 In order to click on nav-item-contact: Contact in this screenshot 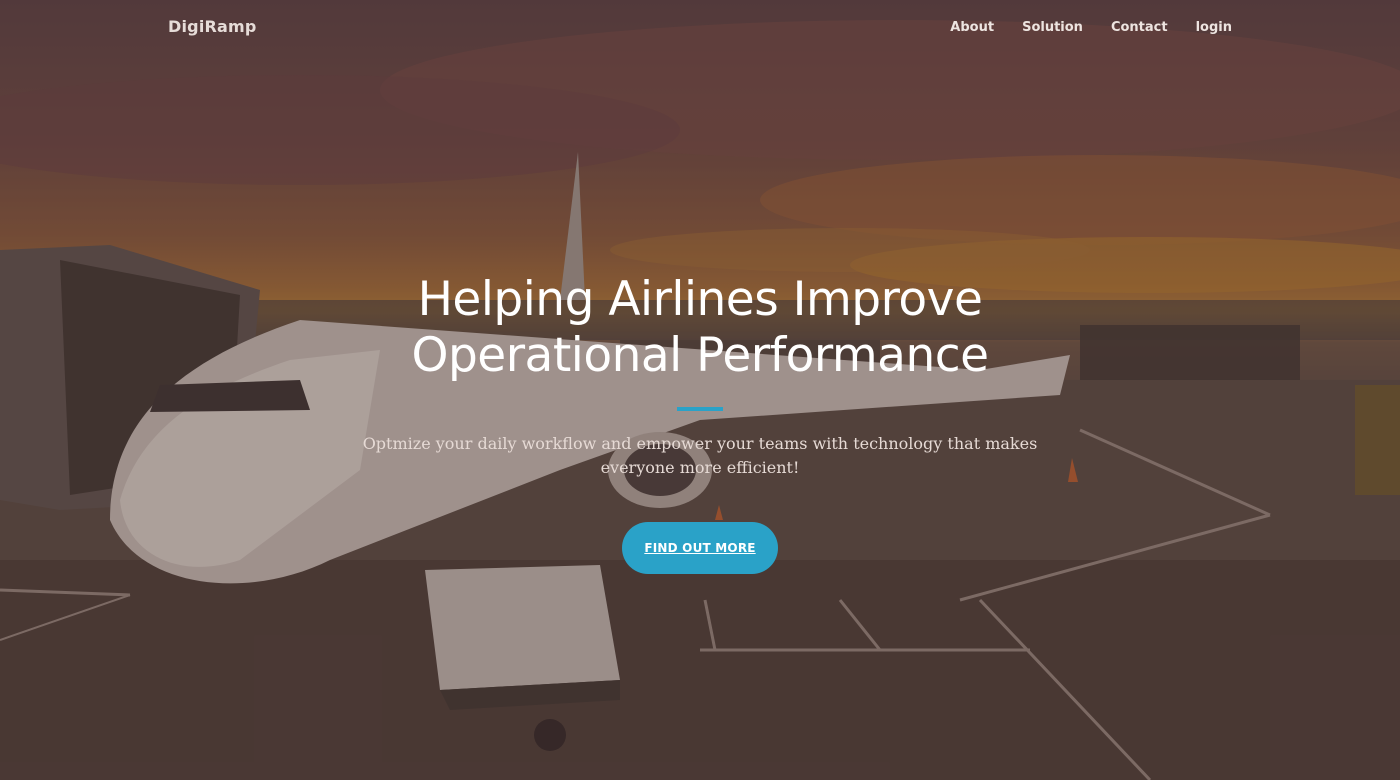, I will do `click(1139, 27)`.